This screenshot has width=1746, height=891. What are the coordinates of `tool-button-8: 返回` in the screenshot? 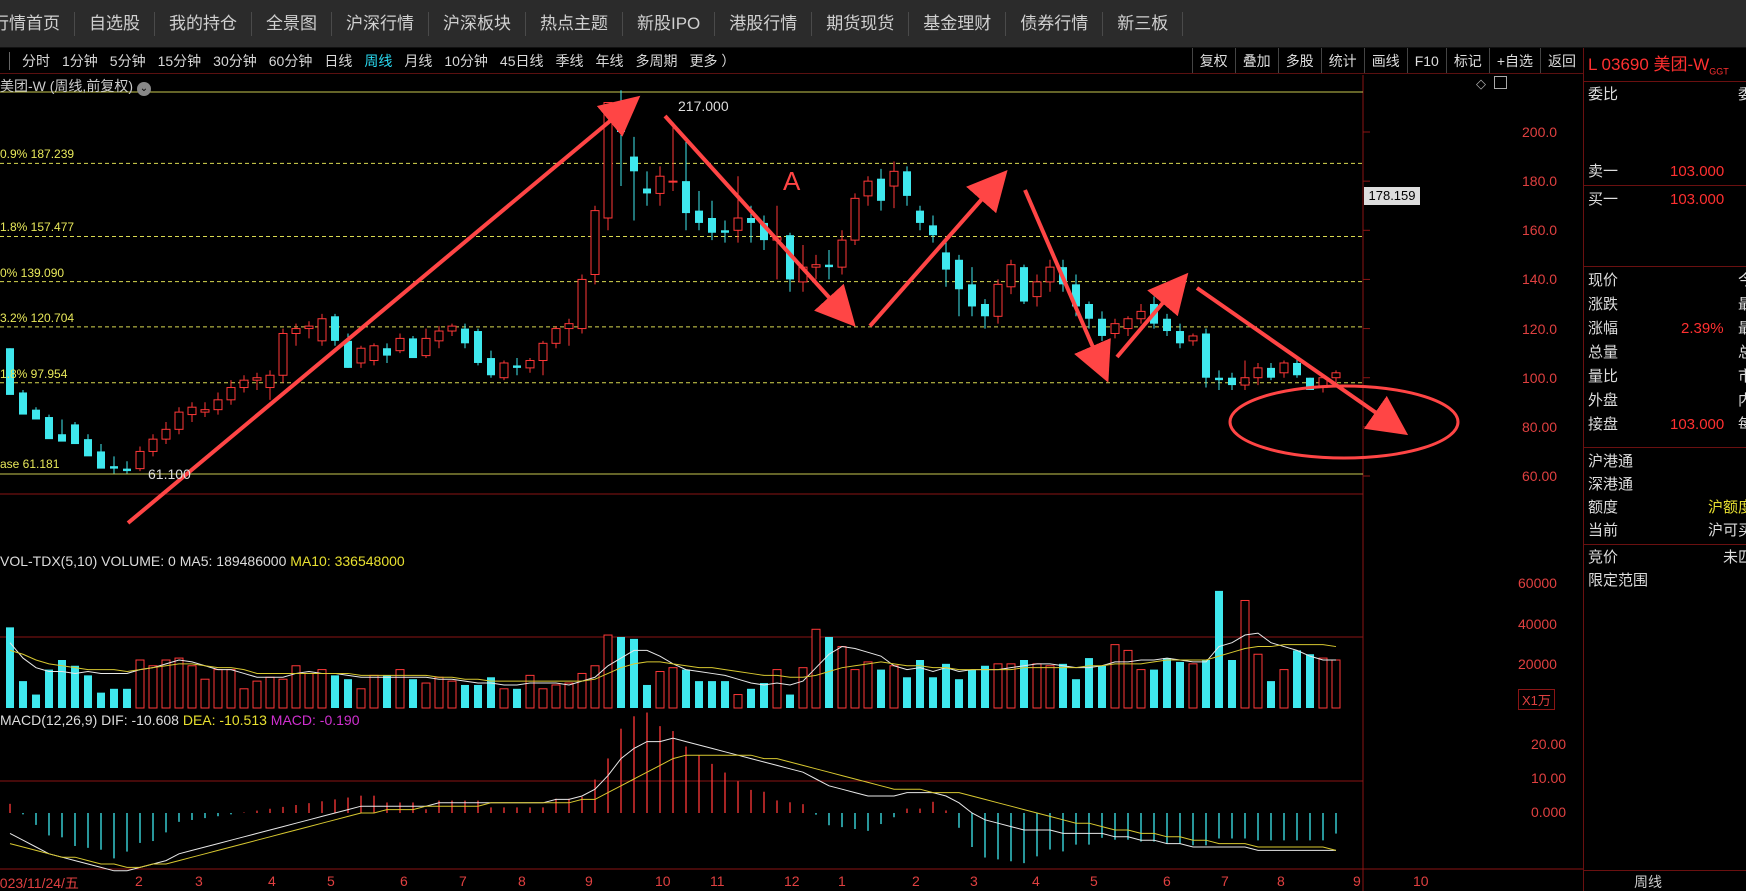 It's located at (1561, 60).